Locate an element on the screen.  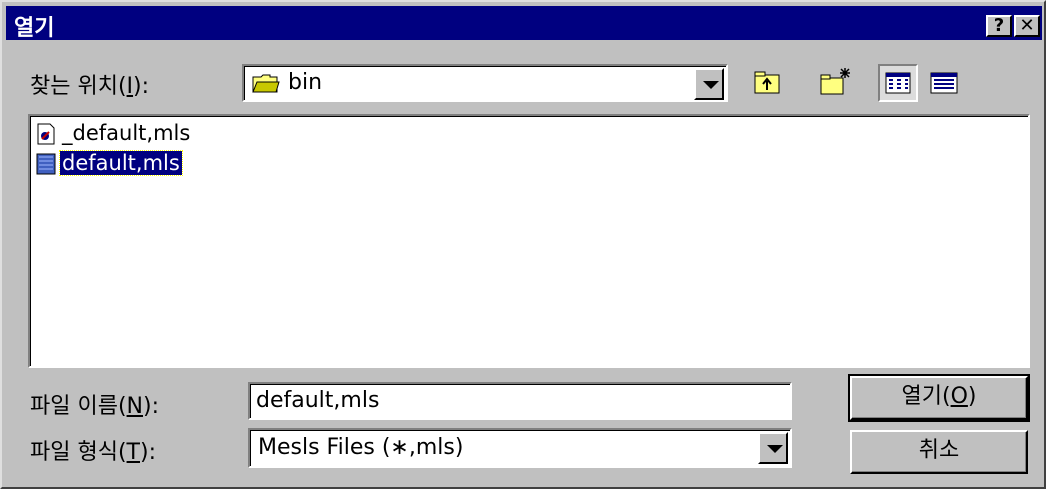
look-in-dropdown-button is located at coordinates (709, 84).